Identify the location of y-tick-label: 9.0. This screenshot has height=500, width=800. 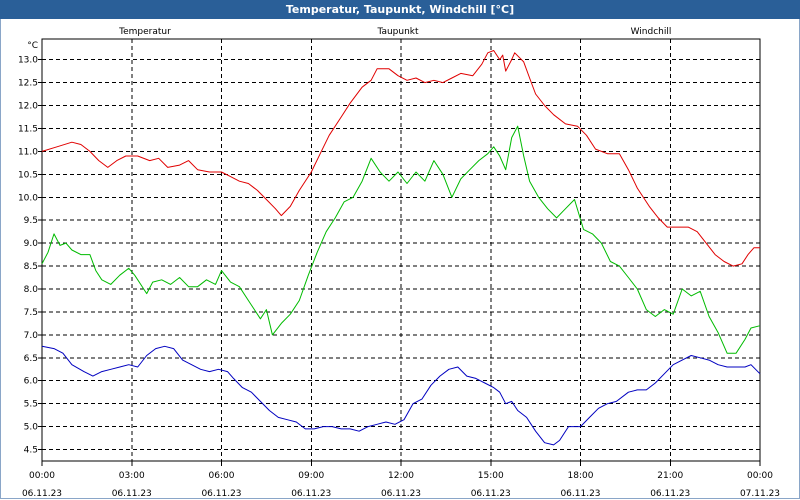
(31, 244).